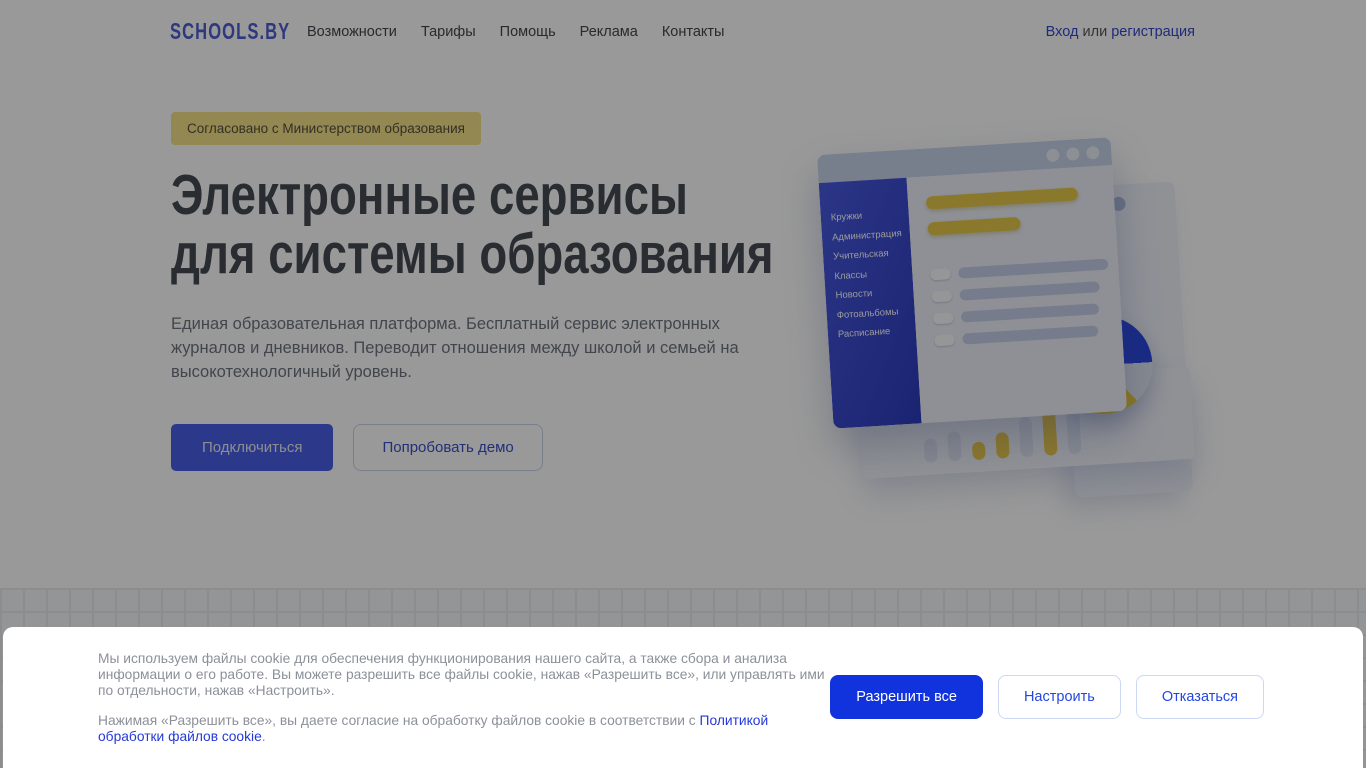 The height and width of the screenshot is (768, 1366). Describe the element at coordinates (906, 697) in the screenshot. I see `allow-all-button: Разрешить все` at that location.